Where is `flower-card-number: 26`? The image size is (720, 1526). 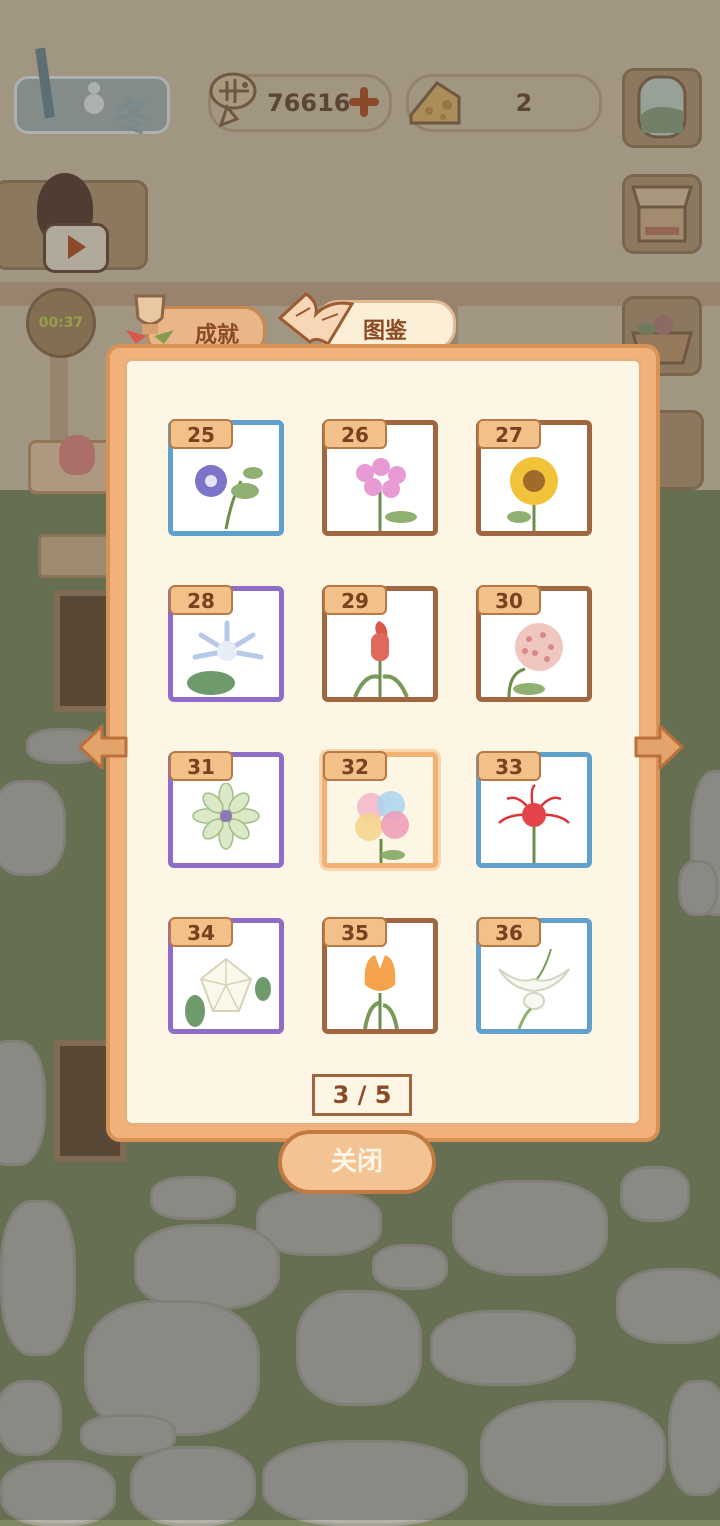
flower-card-number: 26 is located at coordinates (355, 434).